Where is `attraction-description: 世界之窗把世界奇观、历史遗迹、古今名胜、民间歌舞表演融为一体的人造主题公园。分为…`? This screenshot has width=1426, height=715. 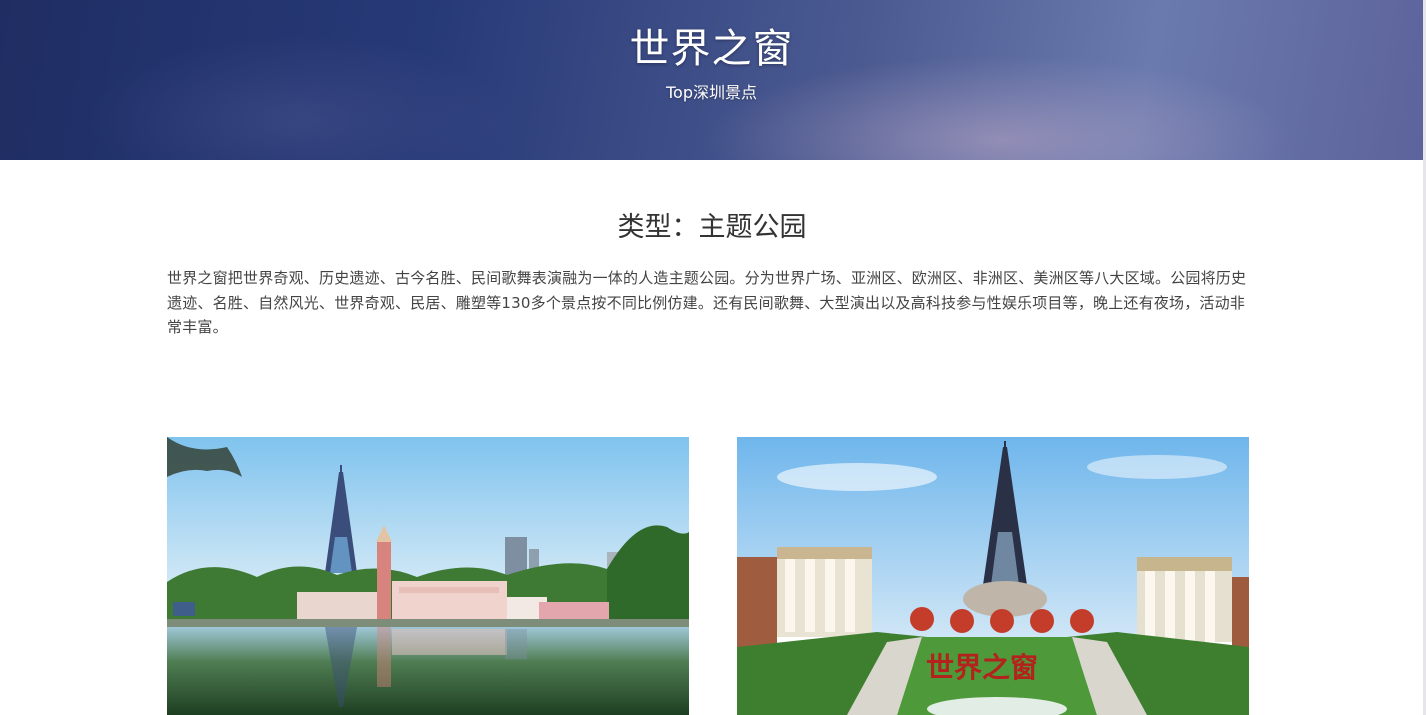 attraction-description: 世界之窗把世界奇观、历史遗迹、古今名胜、民间歌舞表演融为一体的人造主题公园。分为… is located at coordinates (707, 302).